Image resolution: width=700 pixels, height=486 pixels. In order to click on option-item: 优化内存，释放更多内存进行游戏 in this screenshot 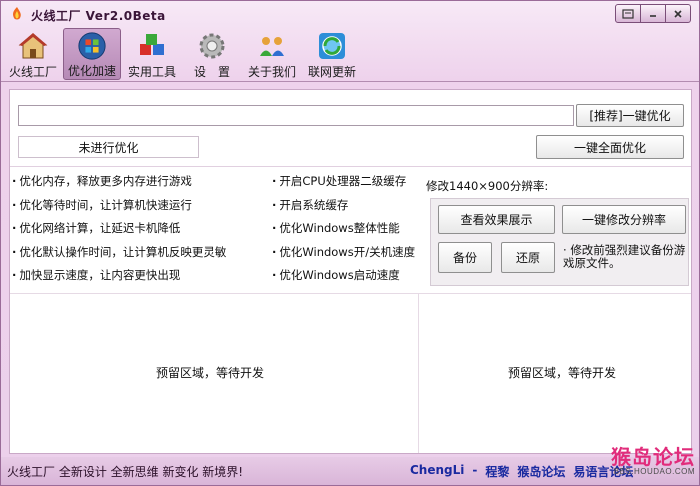, I will do `click(119, 186)`.